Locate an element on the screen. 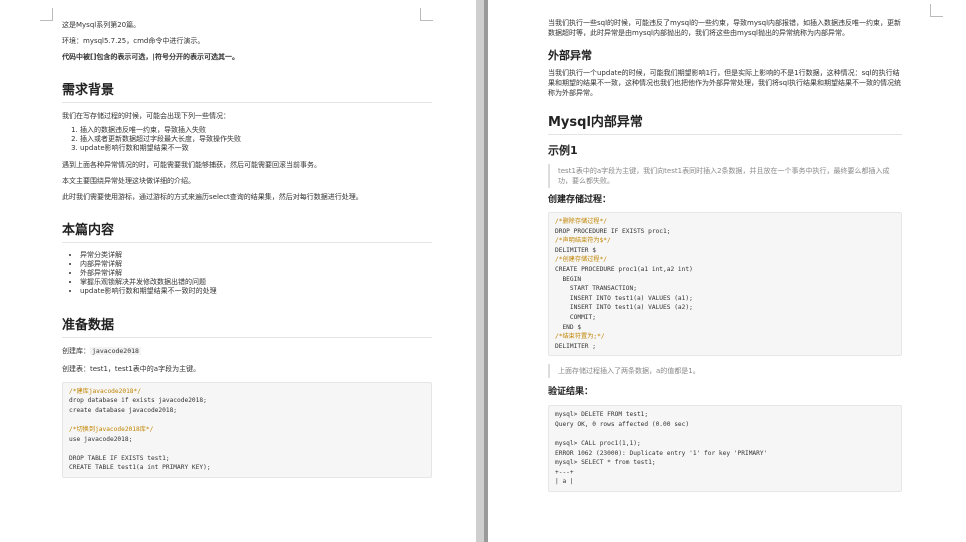  code-line: /*结束符置为;*/ is located at coordinates (580, 337).